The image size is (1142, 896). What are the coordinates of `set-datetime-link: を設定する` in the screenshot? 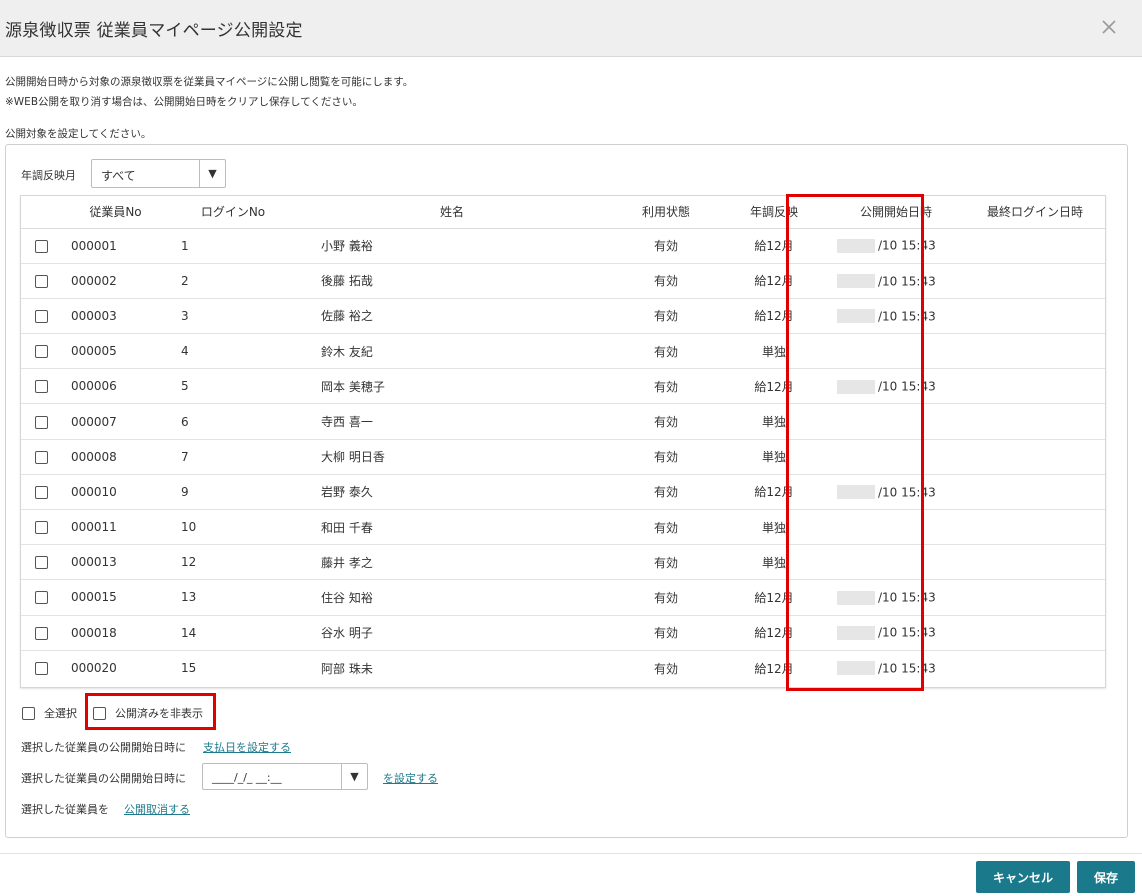 It's located at (410, 778).